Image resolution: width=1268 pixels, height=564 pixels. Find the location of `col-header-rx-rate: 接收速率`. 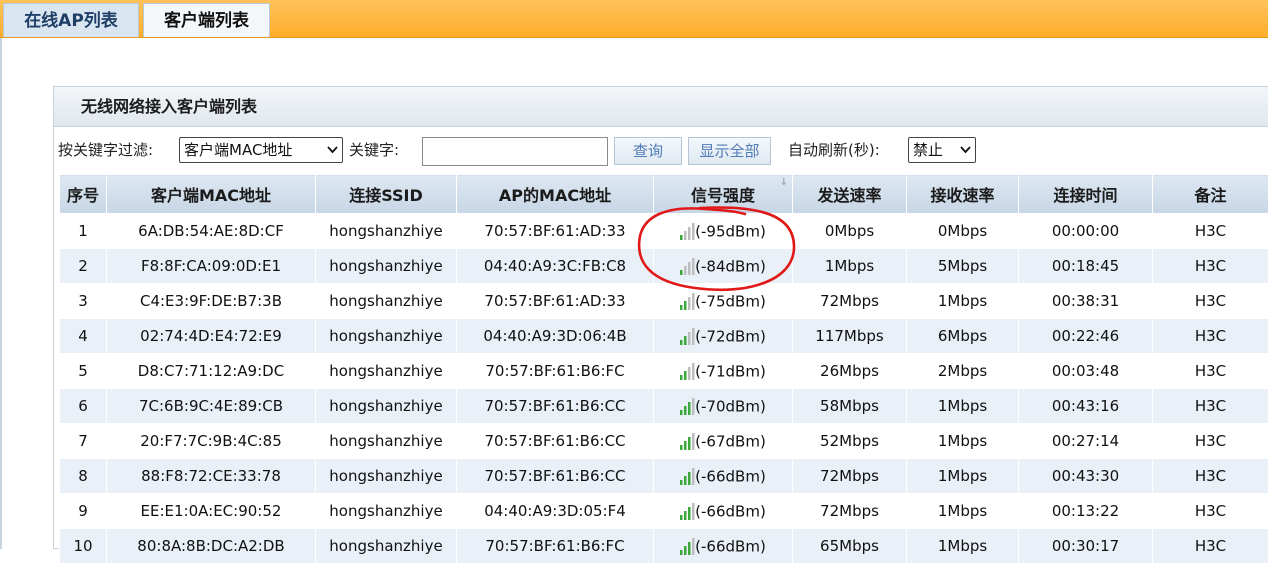

col-header-rx-rate: 接收速率 is located at coordinates (963, 194).